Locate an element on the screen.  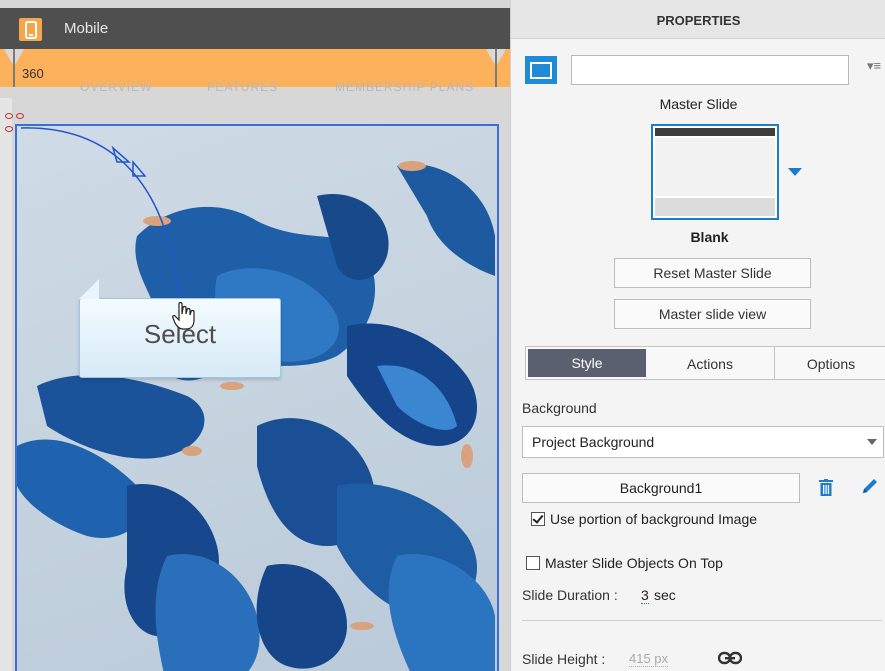
link-icon is located at coordinates (730, 658).